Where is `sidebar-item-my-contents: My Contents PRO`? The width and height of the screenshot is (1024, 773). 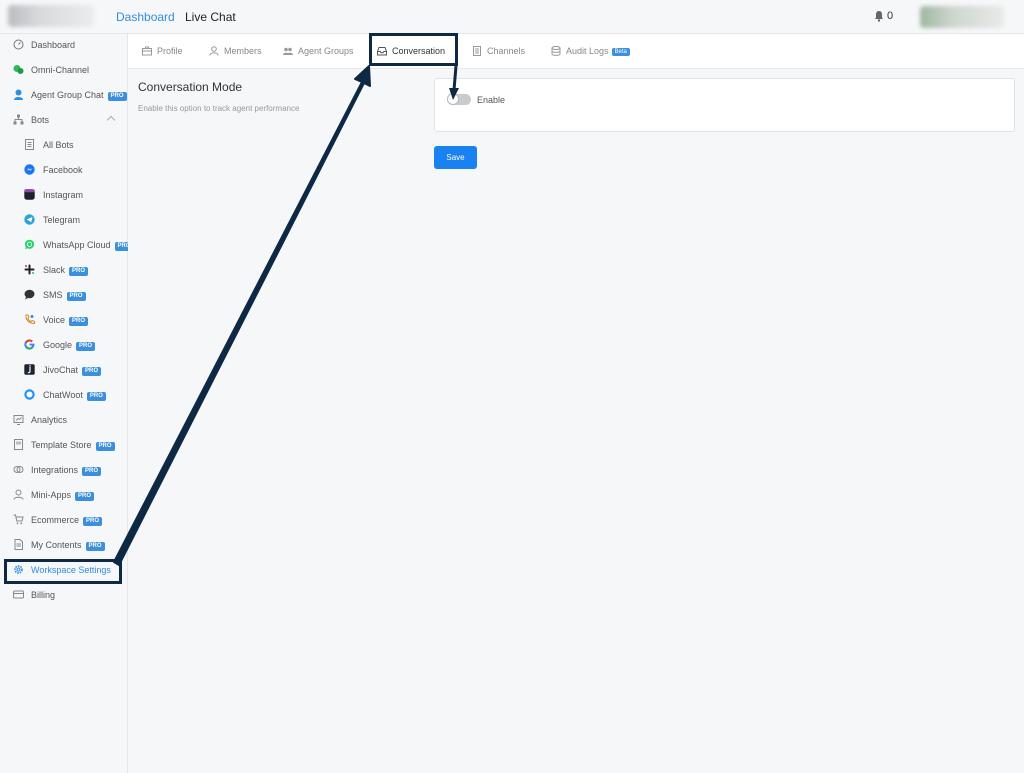
sidebar-item-my-contents: My Contents PRO is located at coordinates (63, 545).